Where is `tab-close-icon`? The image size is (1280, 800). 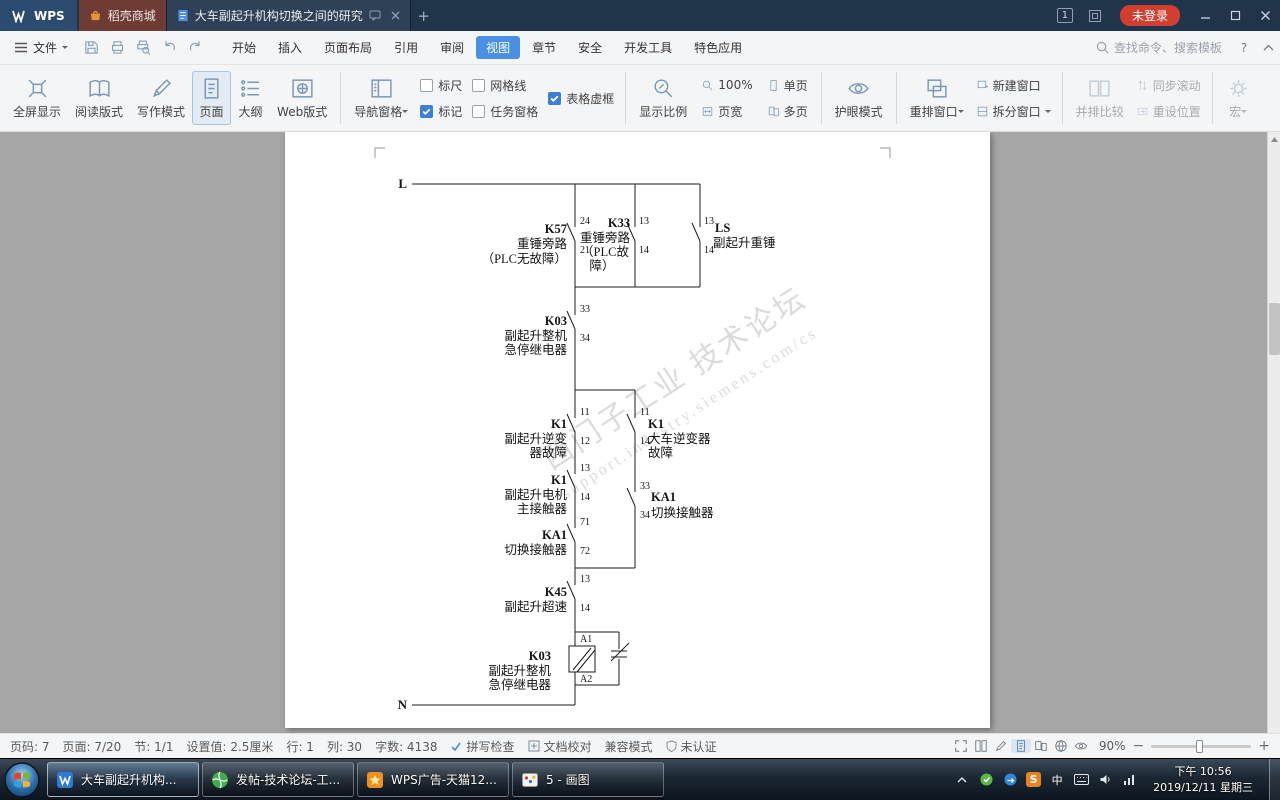 tab-close-icon is located at coordinates (395, 15).